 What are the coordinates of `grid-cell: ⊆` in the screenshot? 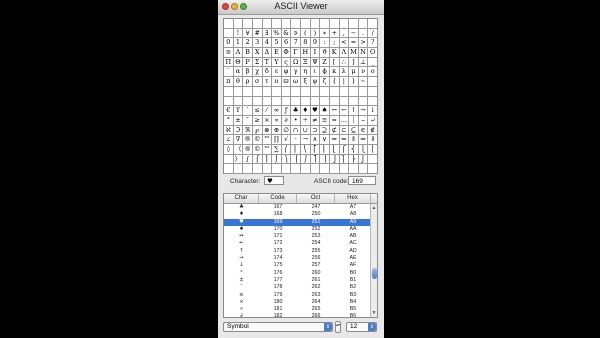 It's located at (354, 130).